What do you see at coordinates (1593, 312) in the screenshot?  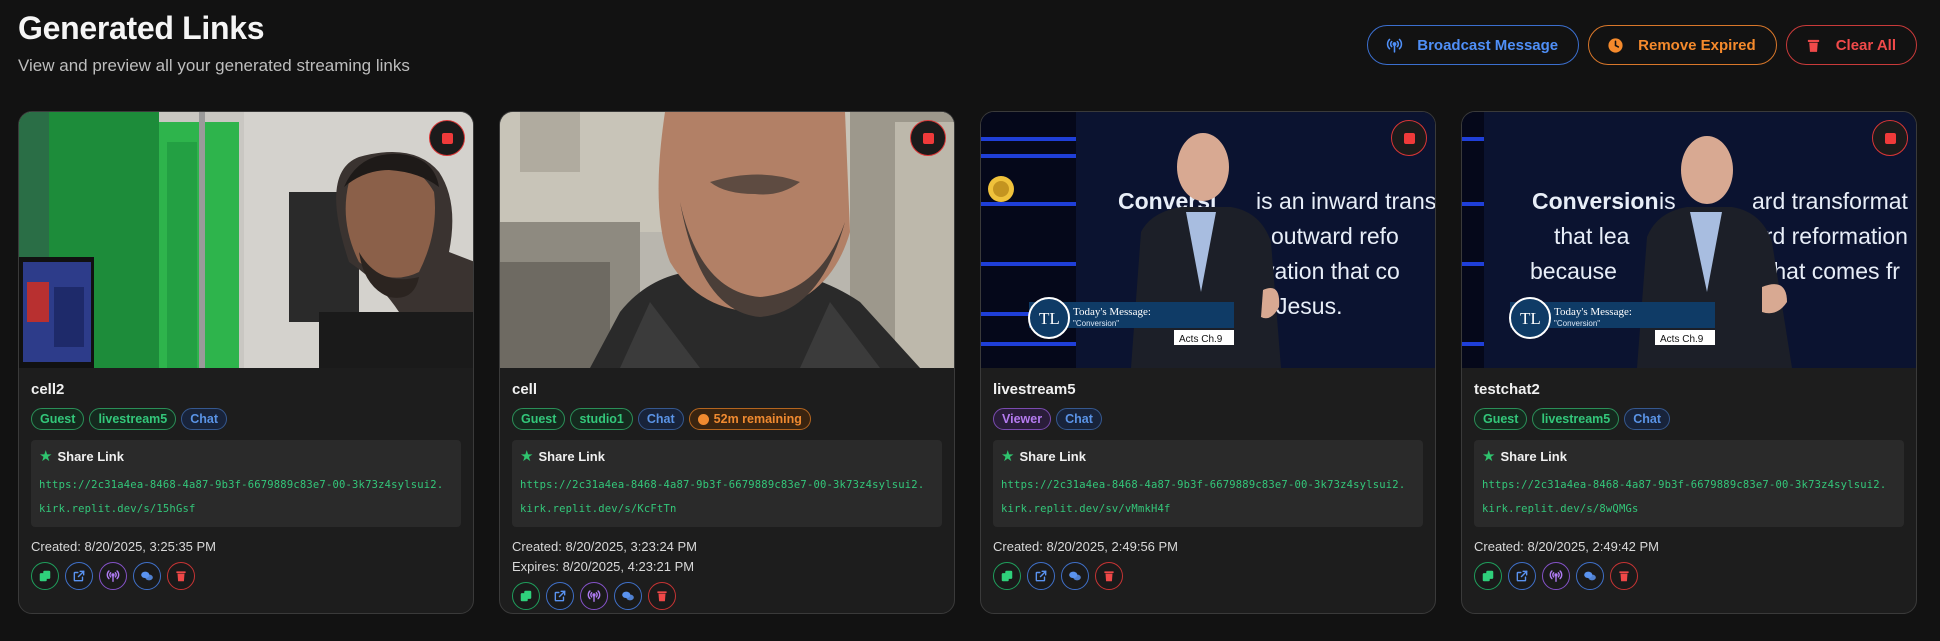 I see `lower-third-title: Today's Message:` at bounding box center [1593, 312].